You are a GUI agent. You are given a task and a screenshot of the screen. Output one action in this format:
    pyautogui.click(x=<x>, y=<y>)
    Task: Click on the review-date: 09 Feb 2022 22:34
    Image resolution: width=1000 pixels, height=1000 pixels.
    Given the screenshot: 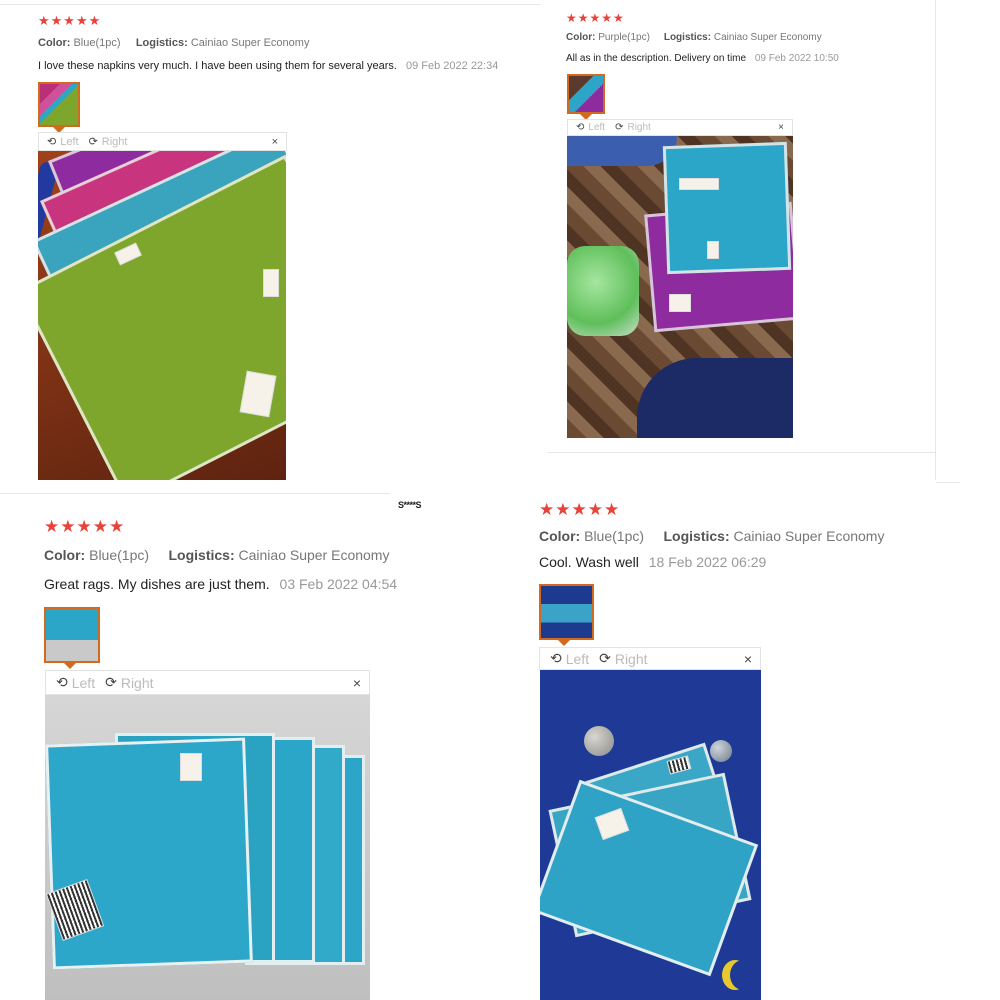 What is the action you would take?
    pyautogui.click(x=452, y=66)
    